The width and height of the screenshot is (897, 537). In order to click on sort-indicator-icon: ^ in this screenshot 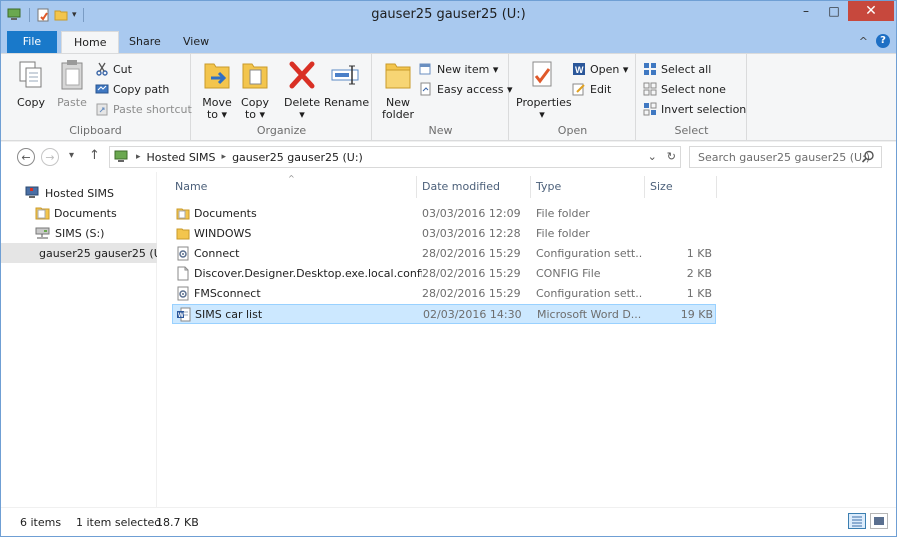, I will do `click(291, 178)`.